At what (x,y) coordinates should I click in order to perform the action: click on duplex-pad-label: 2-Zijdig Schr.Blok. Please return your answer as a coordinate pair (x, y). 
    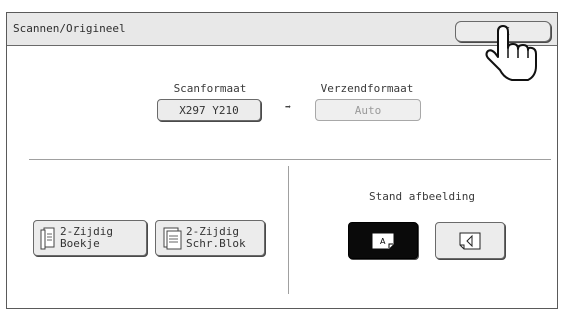
    Looking at the image, I should click on (216, 238).